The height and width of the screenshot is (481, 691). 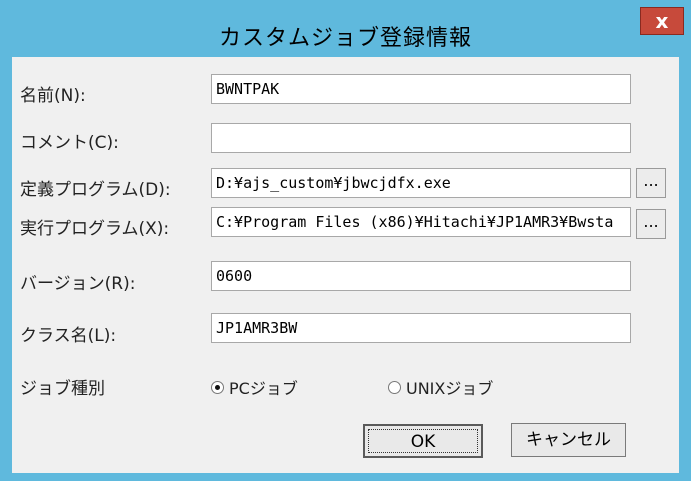 What do you see at coordinates (95, 190) in the screenshot?
I see `def-program-label: 定義プログラム(D):` at bounding box center [95, 190].